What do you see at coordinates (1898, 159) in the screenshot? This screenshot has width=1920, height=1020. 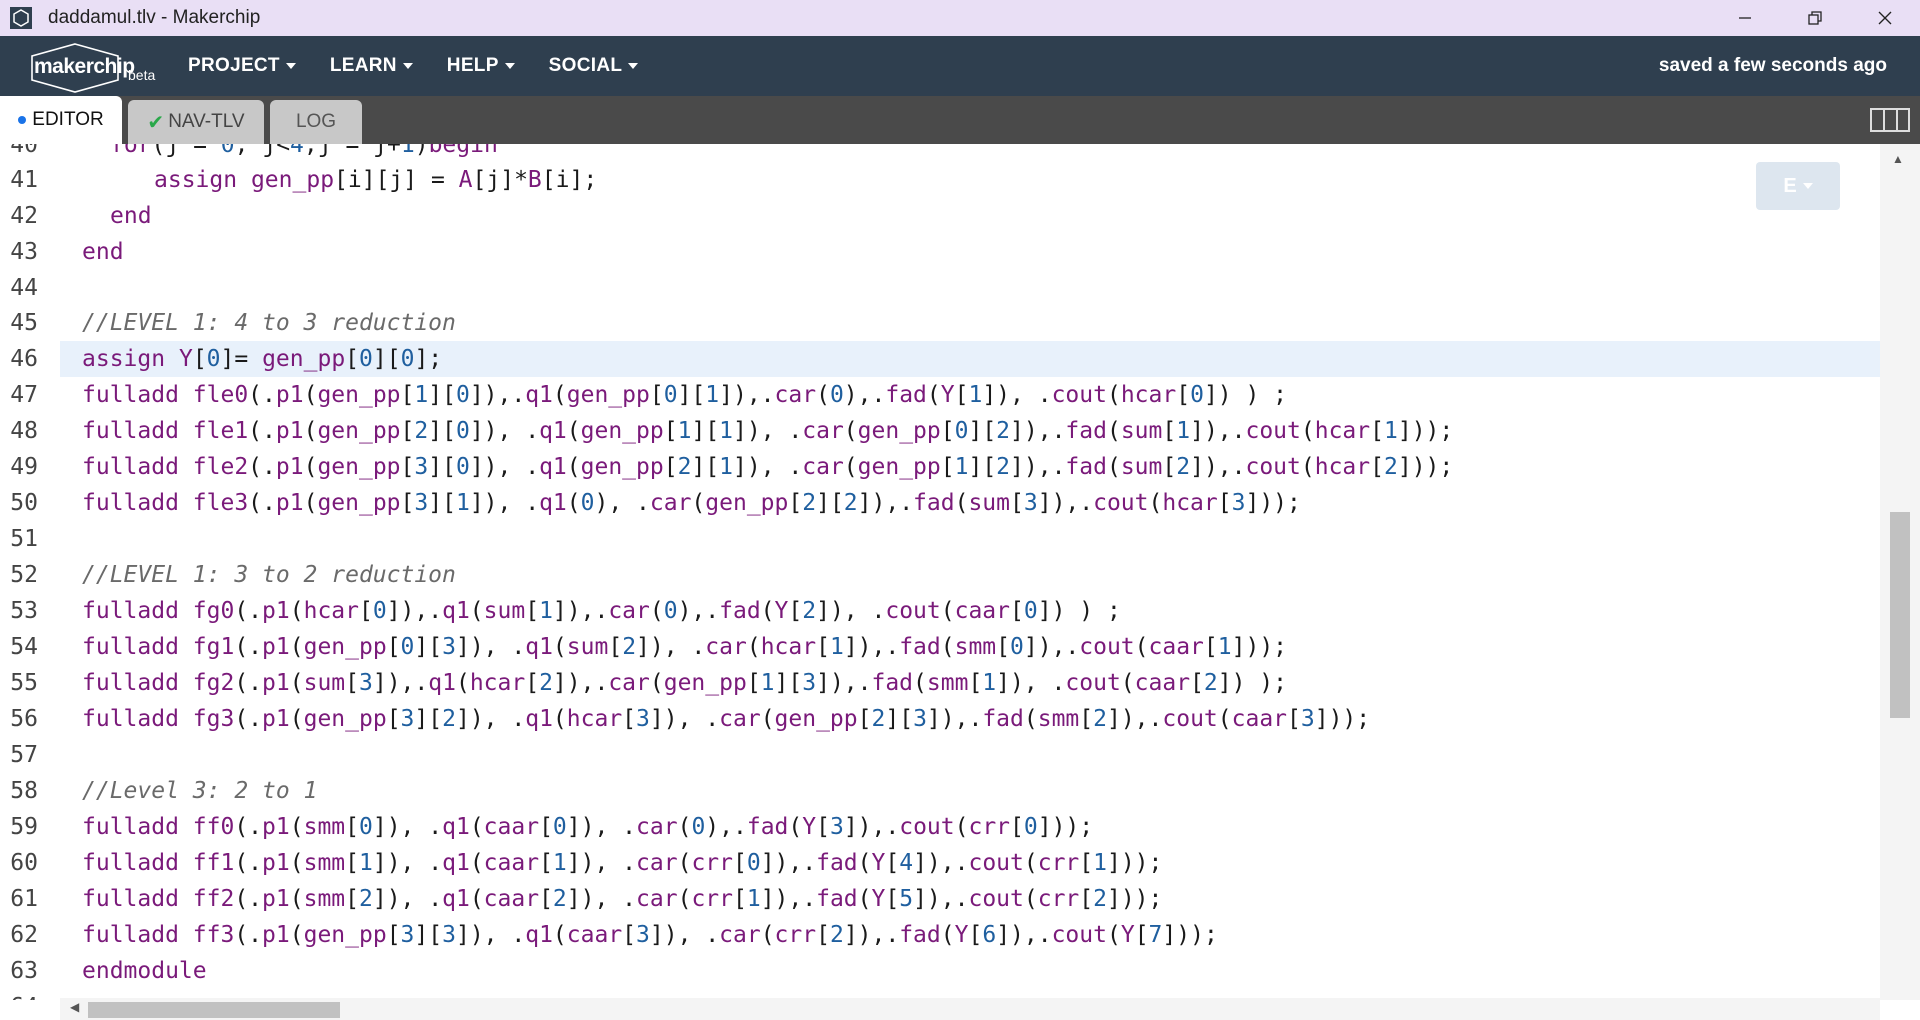 I see `scroll-up-icon: ▲` at bounding box center [1898, 159].